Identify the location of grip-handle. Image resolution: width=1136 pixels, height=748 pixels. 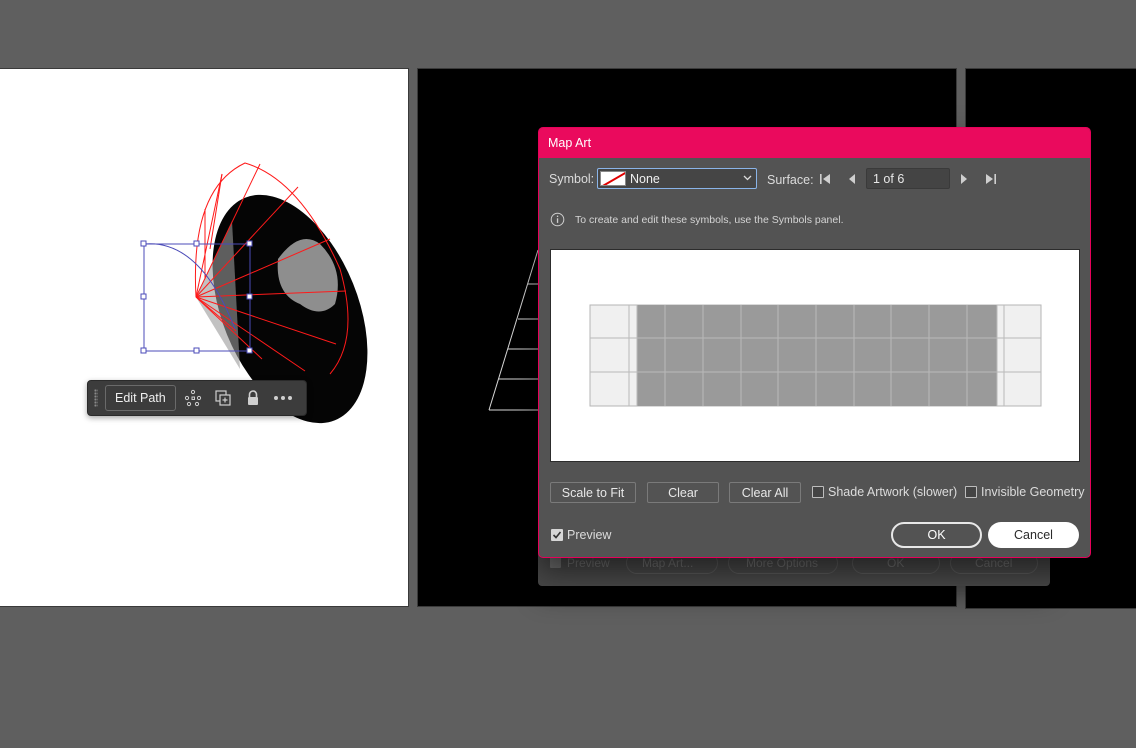
(96, 398).